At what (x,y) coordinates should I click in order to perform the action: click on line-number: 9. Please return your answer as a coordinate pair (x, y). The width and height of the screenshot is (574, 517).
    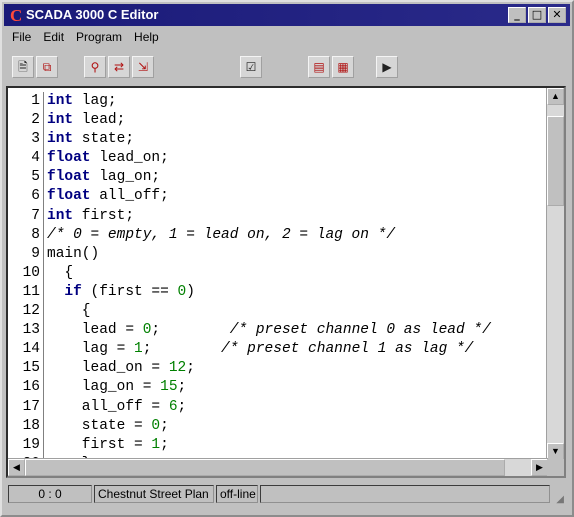
    Looking at the image, I should click on (26, 254).